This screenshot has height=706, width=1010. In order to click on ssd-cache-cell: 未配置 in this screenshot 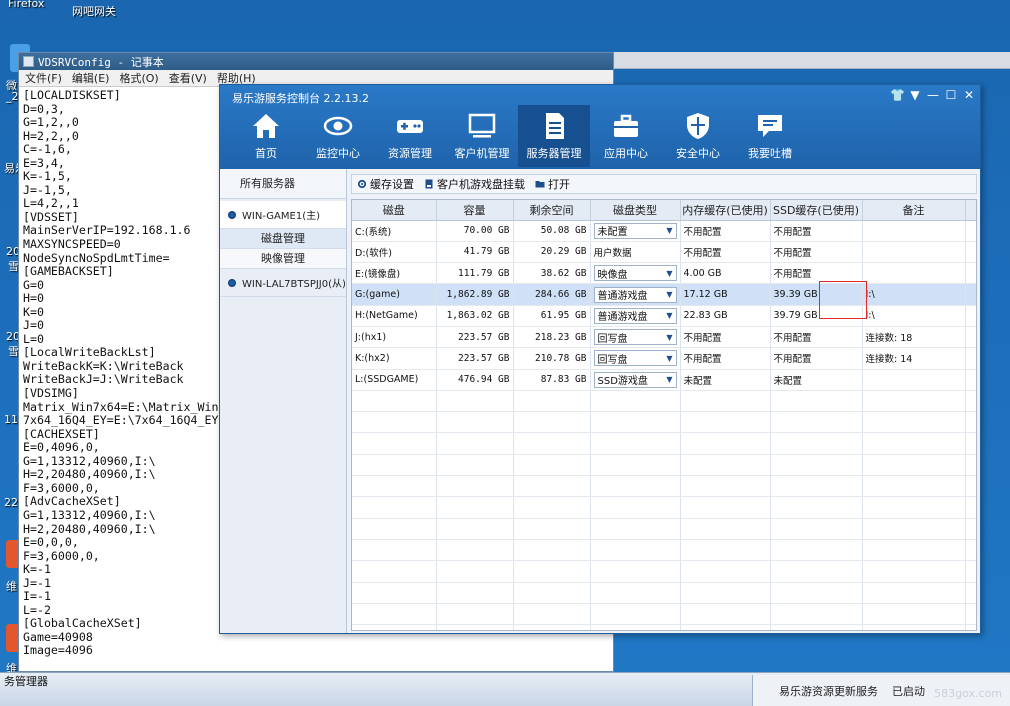, I will do `click(816, 380)`.